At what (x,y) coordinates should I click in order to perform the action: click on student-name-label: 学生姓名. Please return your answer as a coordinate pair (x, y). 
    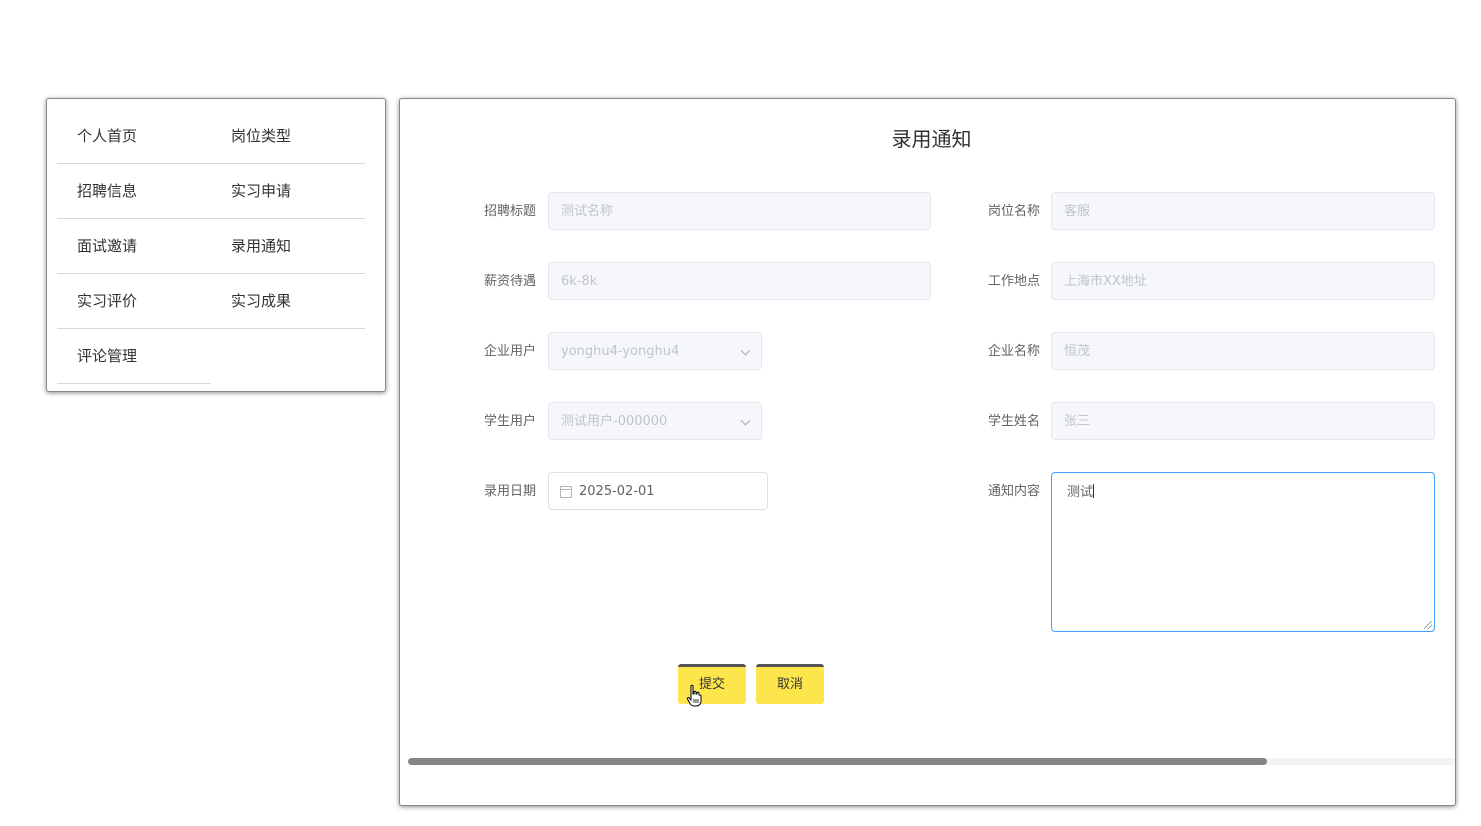
    Looking at the image, I should click on (1013, 421).